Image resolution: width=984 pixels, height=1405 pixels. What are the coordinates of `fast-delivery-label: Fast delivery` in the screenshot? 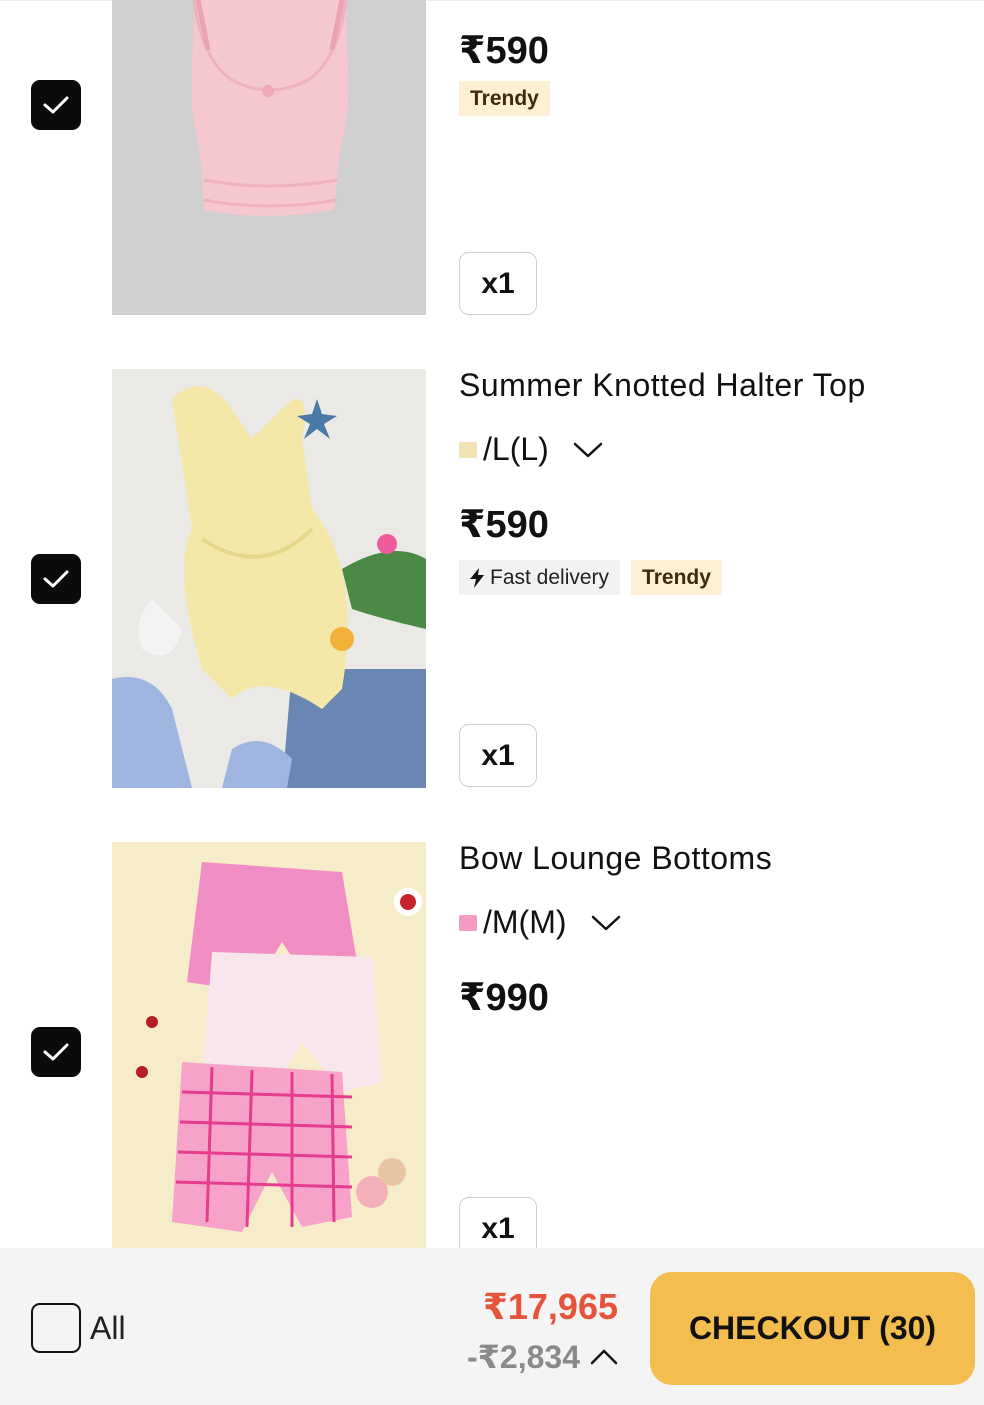 It's located at (550, 577).